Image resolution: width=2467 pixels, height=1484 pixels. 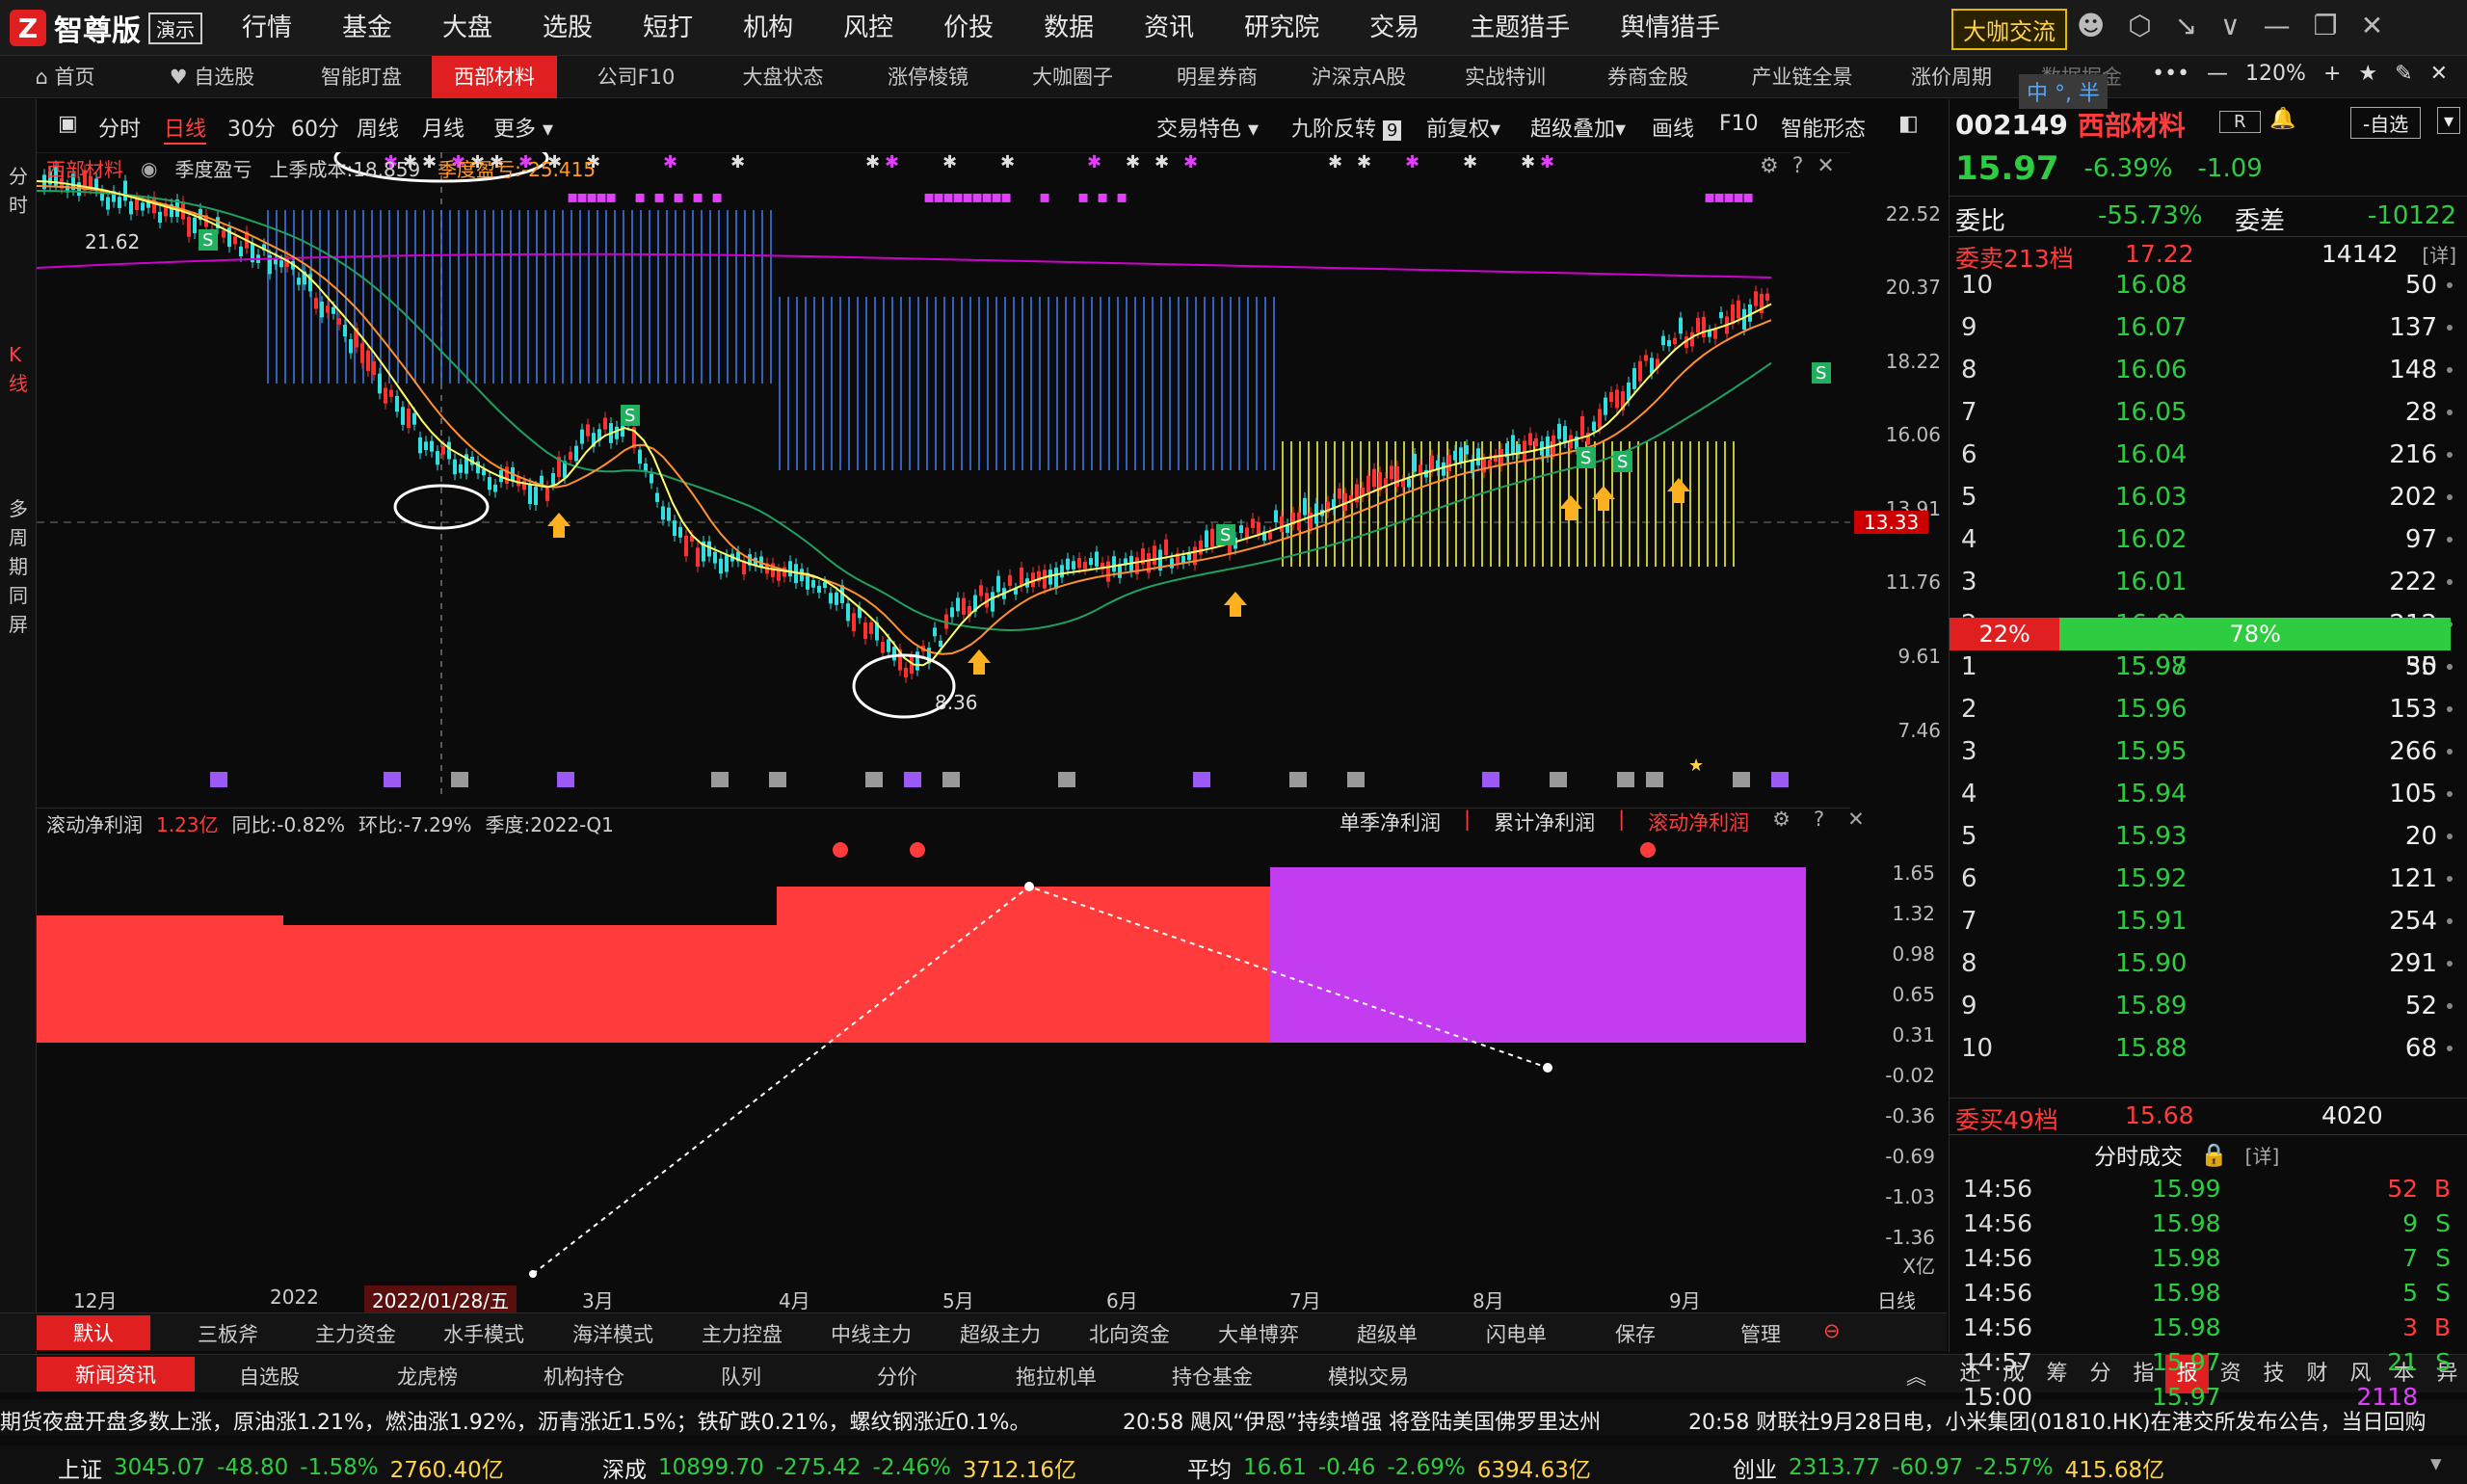 I want to click on menu-item-yuqing: 舆情猎手, so click(x=1670, y=28).